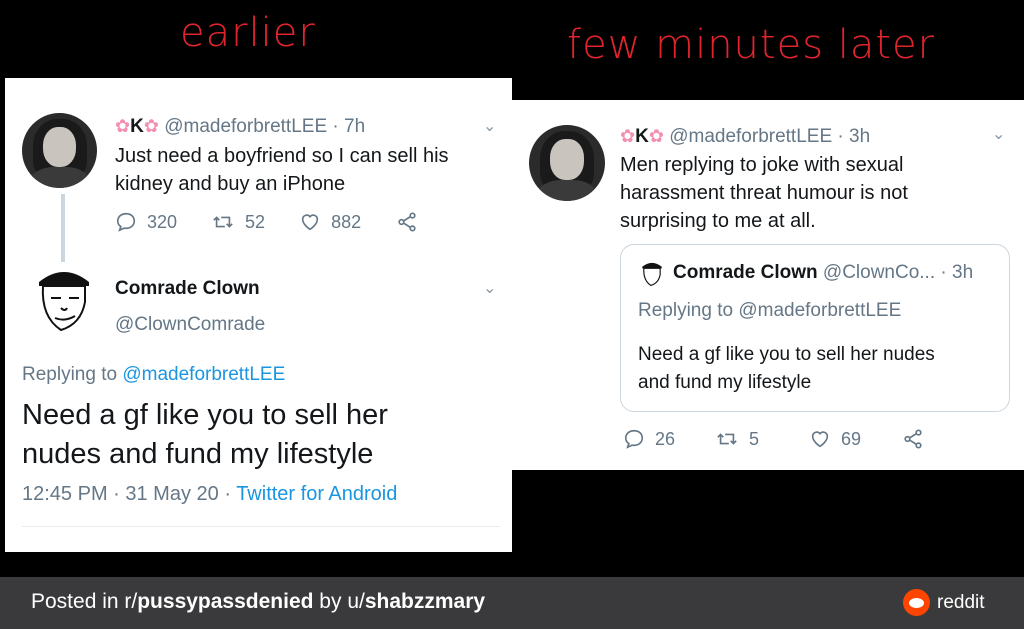  Describe the element at coordinates (198, 454) in the screenshot. I see `reply-text-line: nudes and fund my lifestyle` at that location.